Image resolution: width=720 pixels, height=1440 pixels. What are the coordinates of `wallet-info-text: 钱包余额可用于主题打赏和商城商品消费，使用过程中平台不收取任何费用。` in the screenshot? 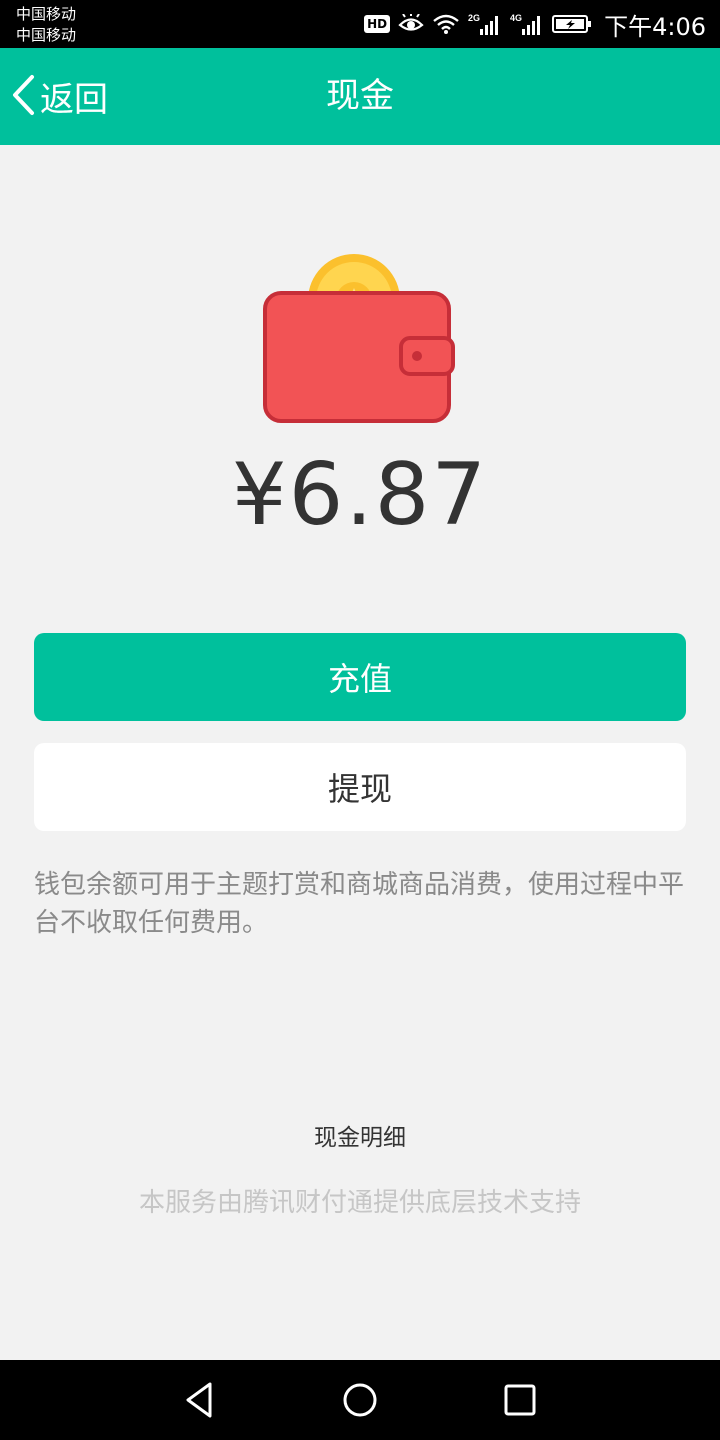 It's located at (359, 904).